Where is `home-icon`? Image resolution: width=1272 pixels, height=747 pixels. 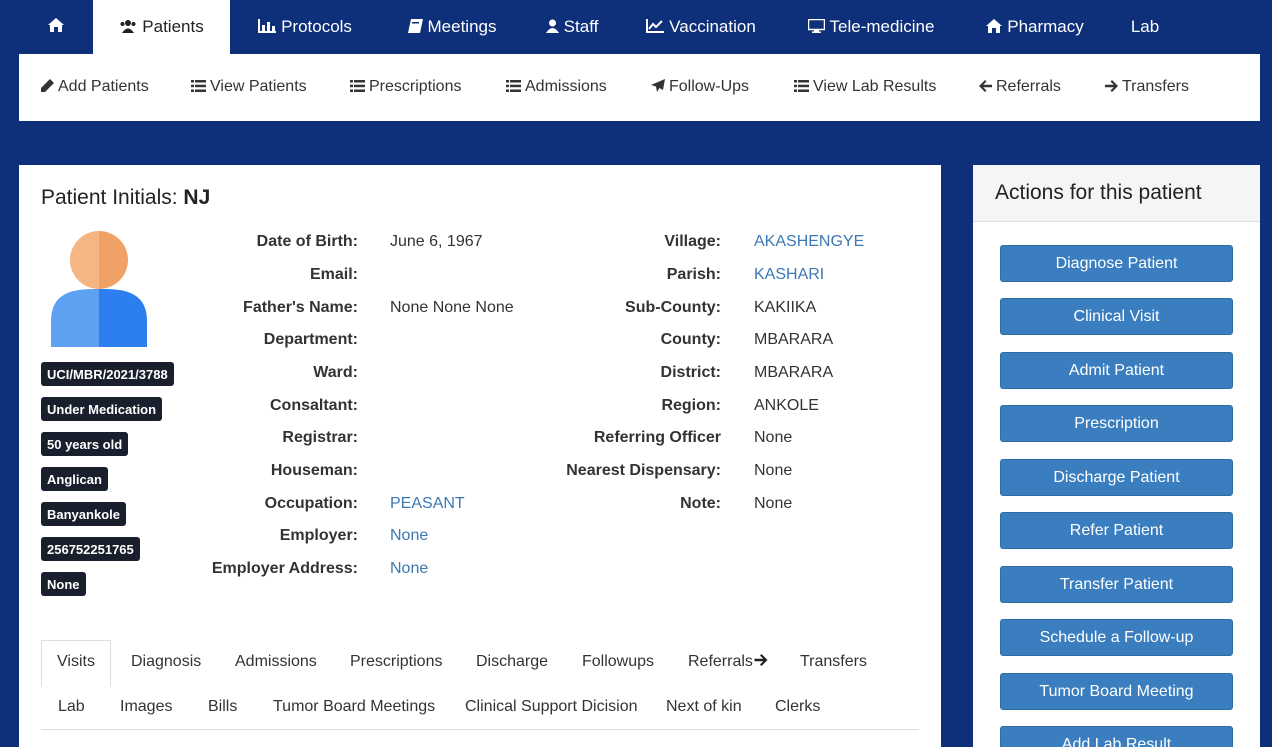 home-icon is located at coordinates (56, 27).